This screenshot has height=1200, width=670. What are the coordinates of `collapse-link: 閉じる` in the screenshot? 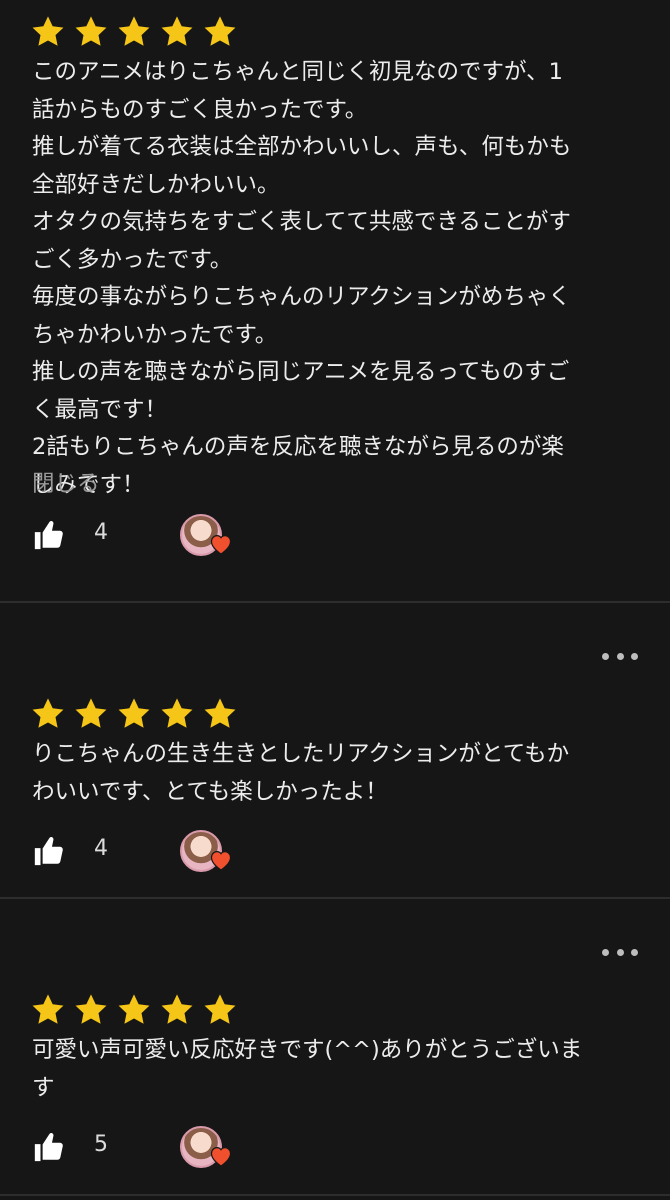 It's located at (66, 482).